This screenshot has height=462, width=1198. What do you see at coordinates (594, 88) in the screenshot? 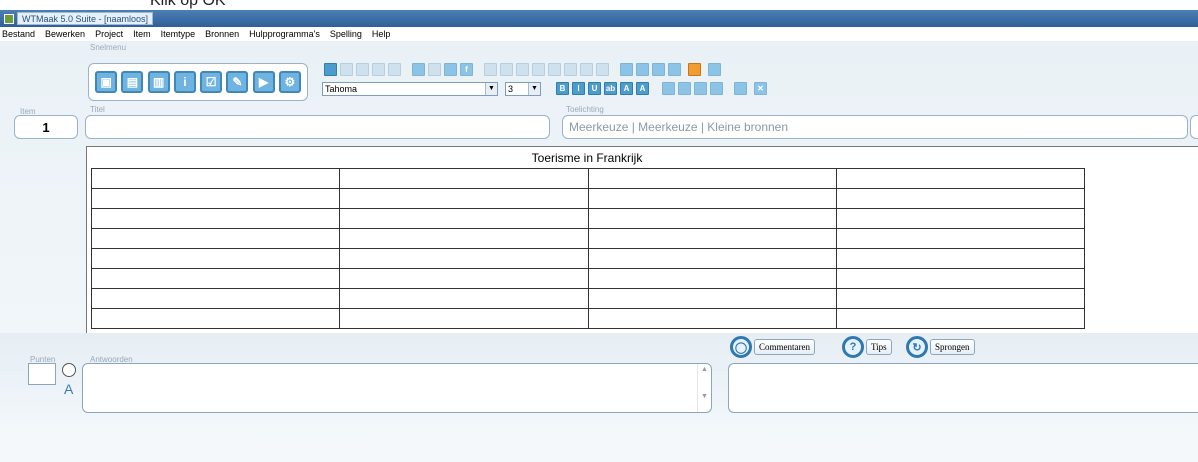
I see `underline-icon: U` at bounding box center [594, 88].